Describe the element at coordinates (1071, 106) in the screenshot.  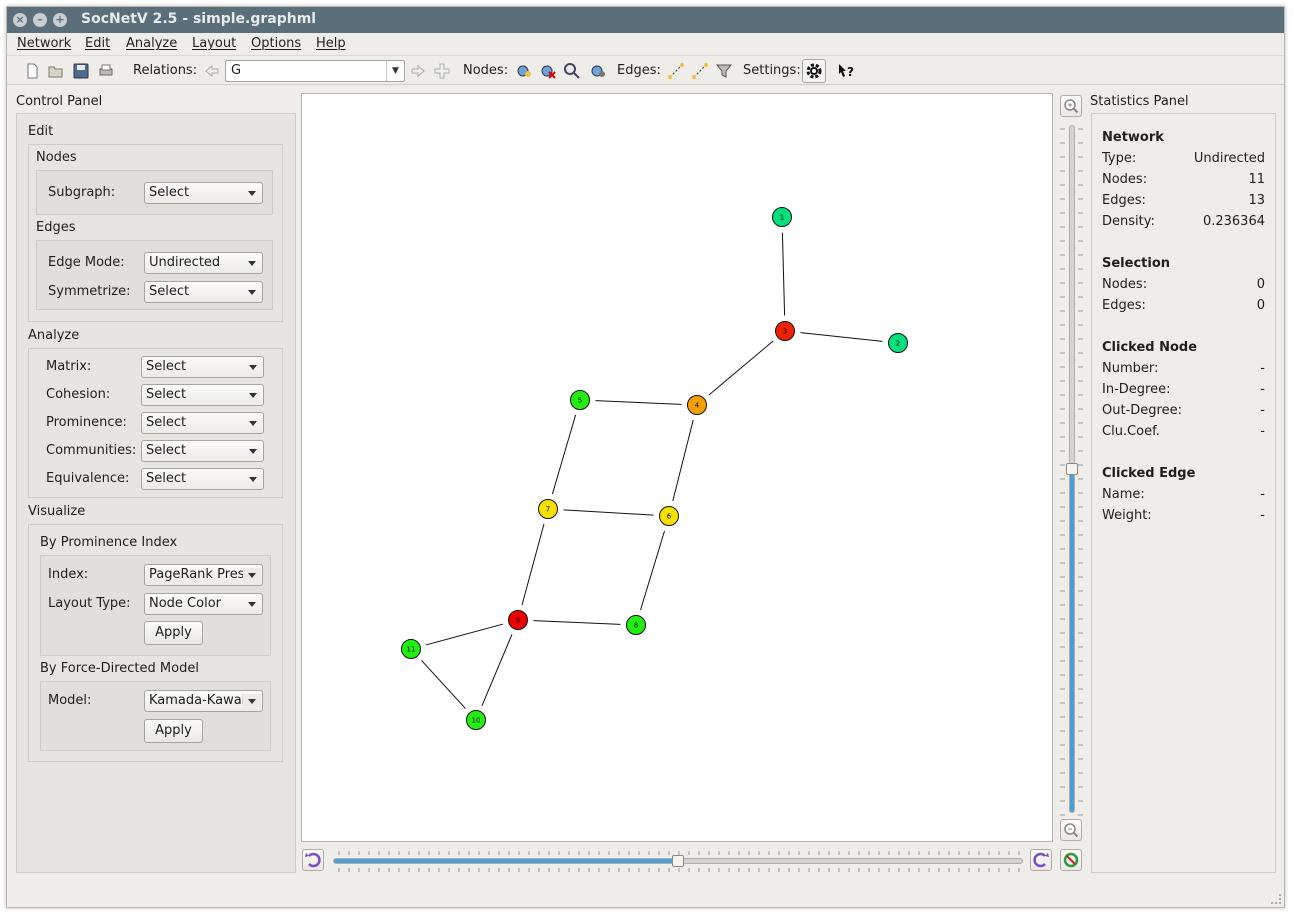
I see `zoom-in-button` at that location.